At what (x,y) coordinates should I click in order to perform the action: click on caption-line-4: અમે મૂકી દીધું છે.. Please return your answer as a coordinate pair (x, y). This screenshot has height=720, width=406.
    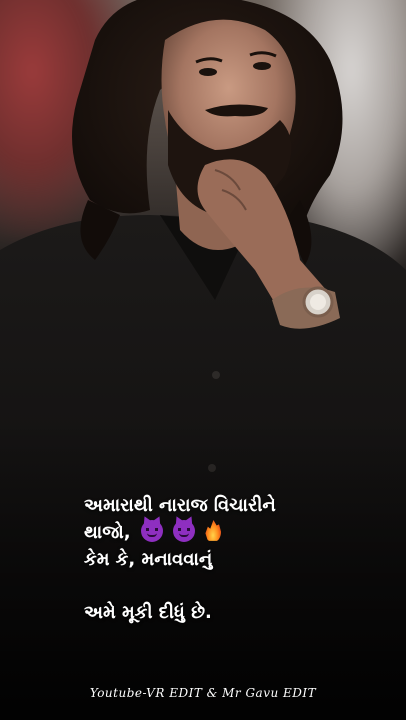
    Looking at the image, I should click on (148, 612).